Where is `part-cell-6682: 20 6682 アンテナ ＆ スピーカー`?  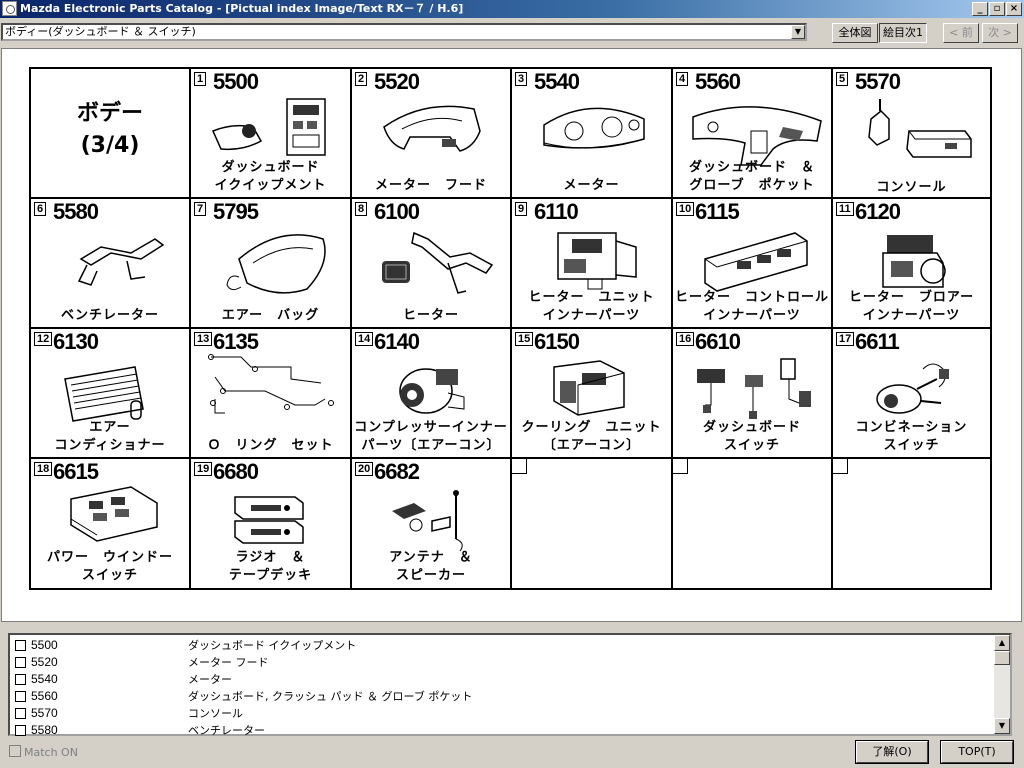
part-cell-6682: 20 6682 アンテナ ＆ スピーカー is located at coordinates (432, 523).